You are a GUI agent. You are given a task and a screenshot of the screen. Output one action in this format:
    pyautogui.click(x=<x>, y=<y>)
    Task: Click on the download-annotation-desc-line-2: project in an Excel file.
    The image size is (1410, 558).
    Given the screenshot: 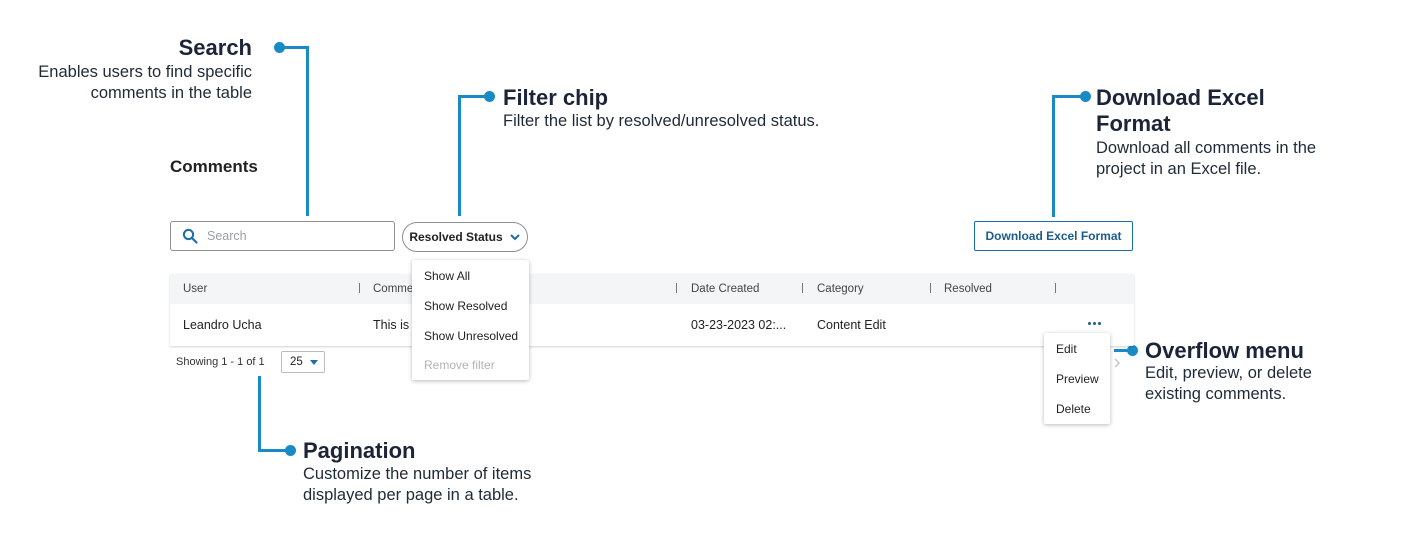 What is the action you would take?
    pyautogui.click(x=1179, y=169)
    